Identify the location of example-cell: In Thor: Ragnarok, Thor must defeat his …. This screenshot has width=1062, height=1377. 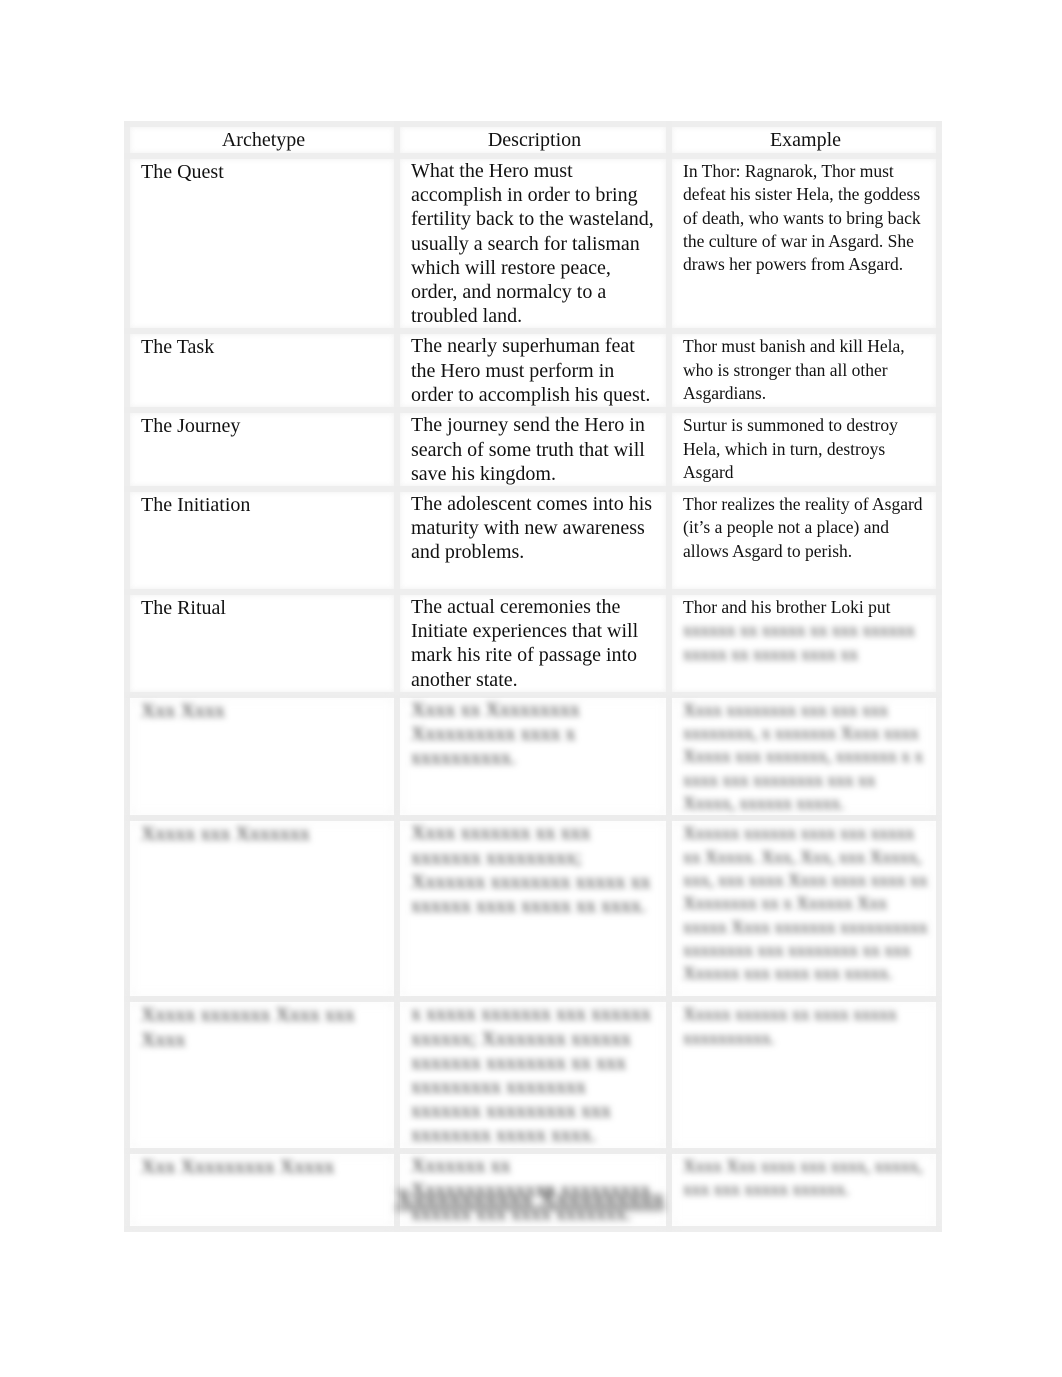
(804, 243).